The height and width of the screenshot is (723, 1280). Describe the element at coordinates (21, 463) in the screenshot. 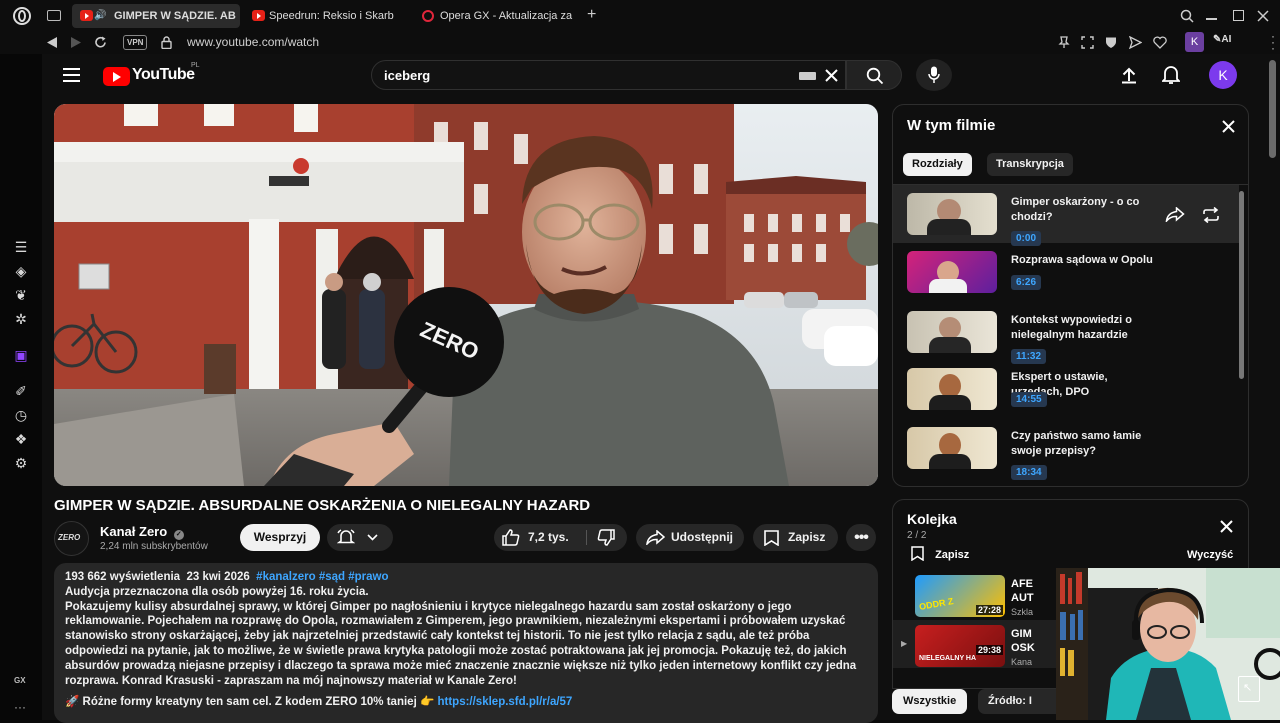

I see `settings-icon: ⚙` at that location.